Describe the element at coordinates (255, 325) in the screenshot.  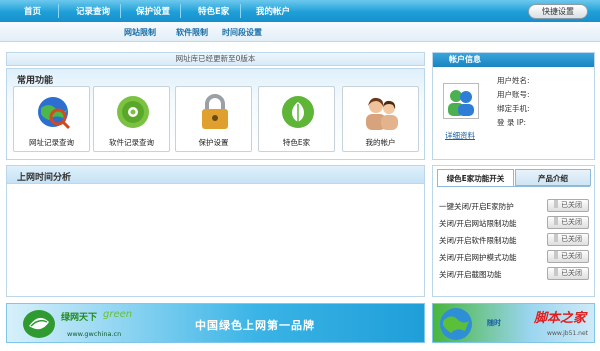
I see `banner-slogan: 中国绿色上网第一品牌` at that location.